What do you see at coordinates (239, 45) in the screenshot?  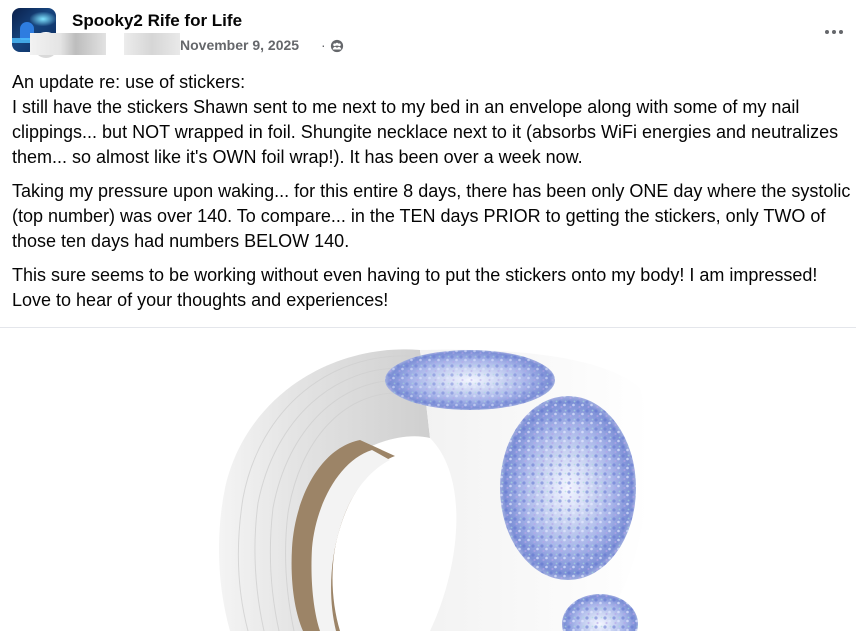 I see `post-timestamp: November 9, 2025` at bounding box center [239, 45].